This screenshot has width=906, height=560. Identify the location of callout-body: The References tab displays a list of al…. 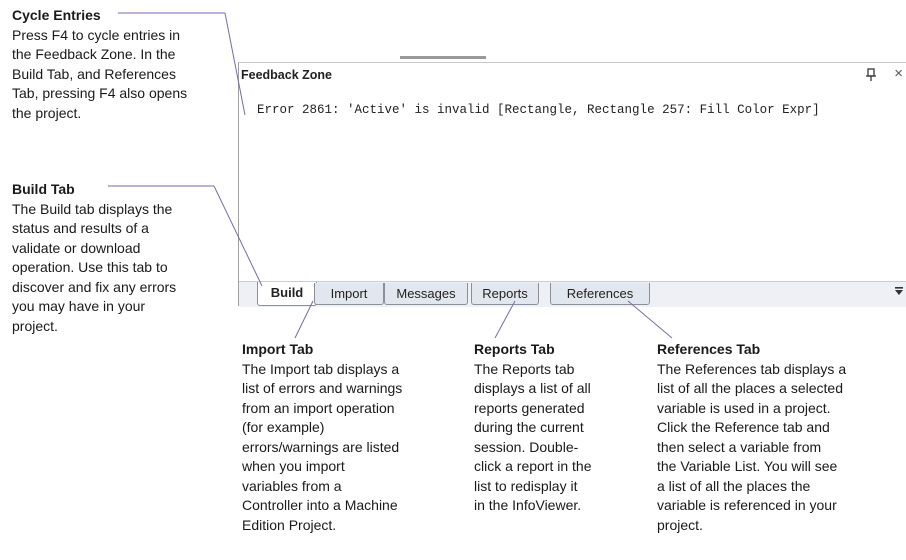
(752, 446).